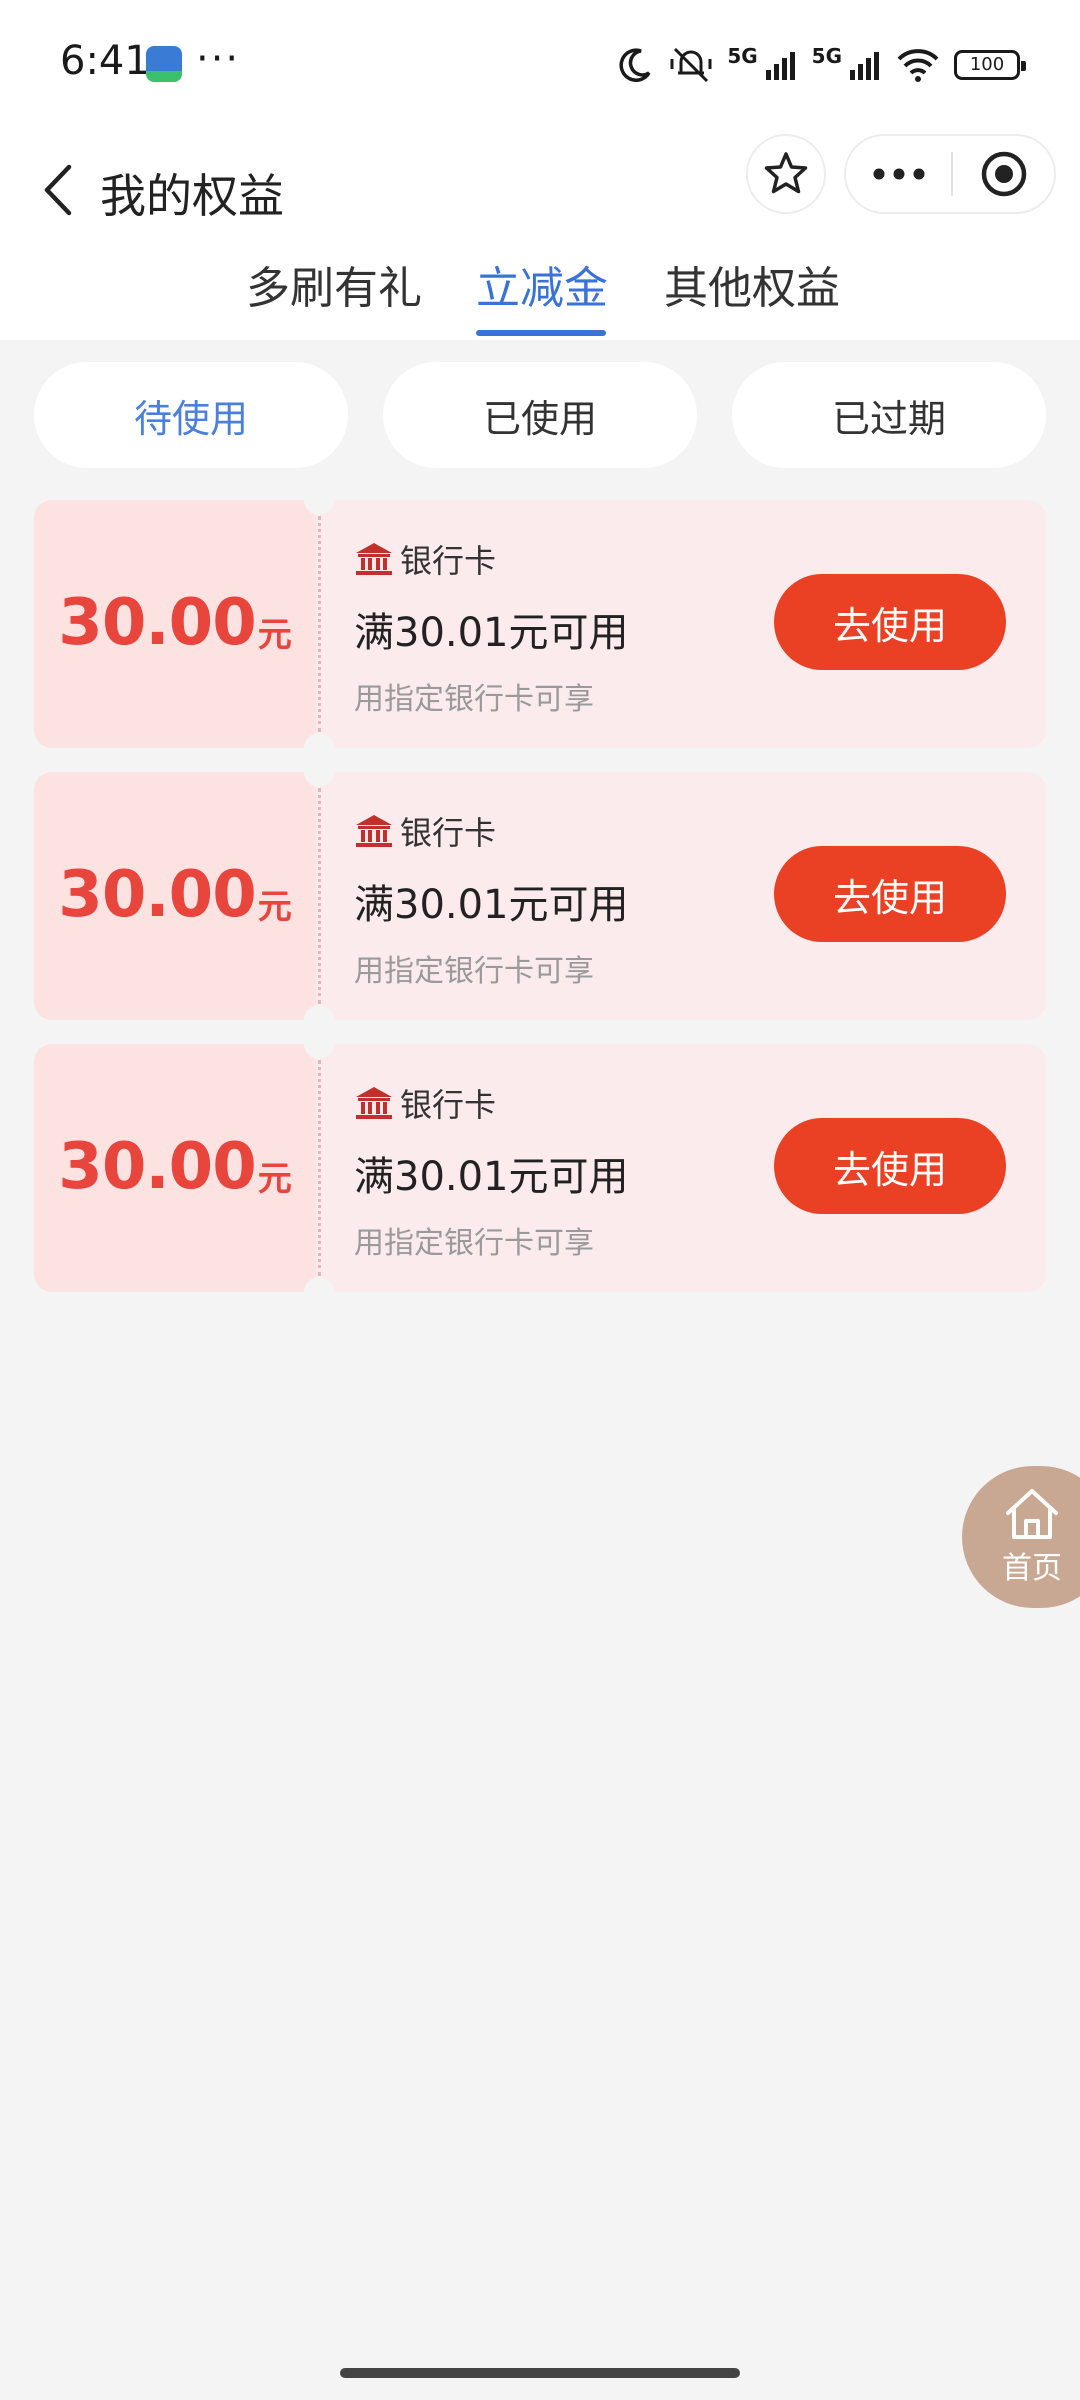  I want to click on network-5g-label-2: 5G, so click(826, 56).